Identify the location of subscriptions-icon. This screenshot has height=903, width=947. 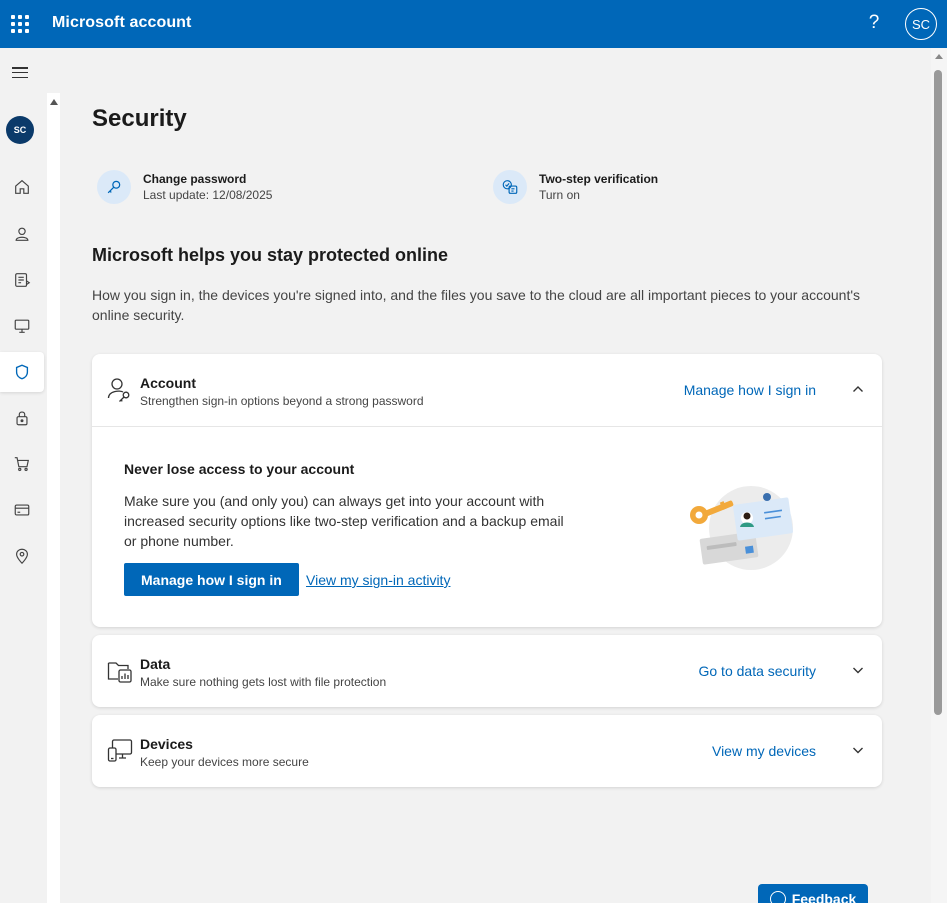
(23, 280).